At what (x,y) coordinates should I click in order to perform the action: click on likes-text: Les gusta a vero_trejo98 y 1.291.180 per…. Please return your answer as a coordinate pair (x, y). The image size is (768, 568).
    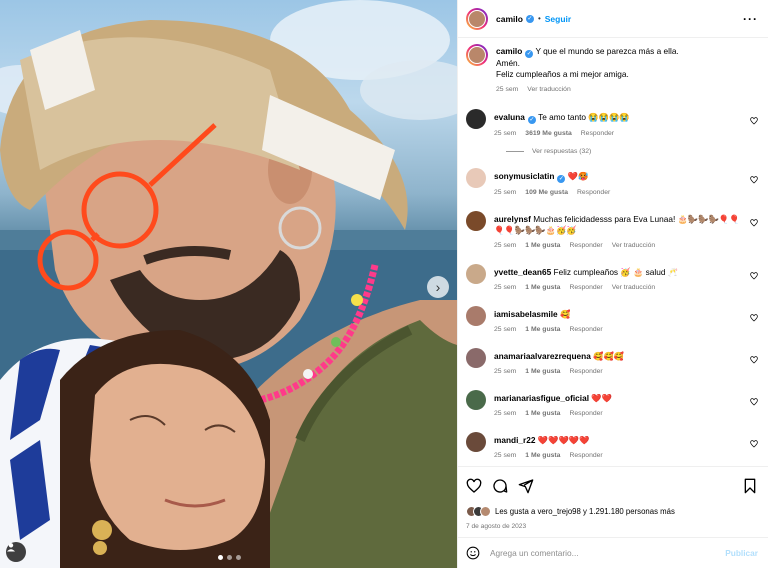
    Looking at the image, I should click on (585, 511).